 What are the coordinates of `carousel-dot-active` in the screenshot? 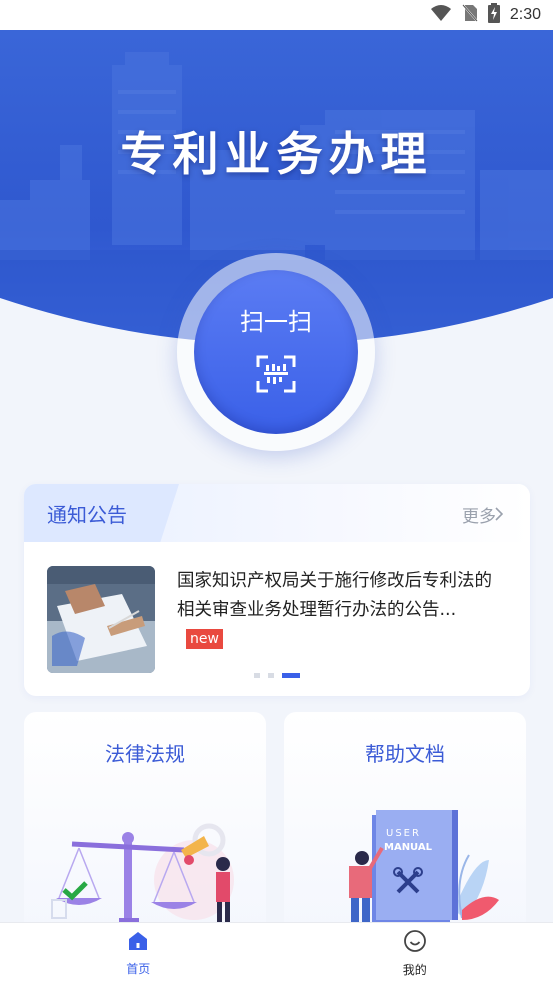 It's located at (291, 675).